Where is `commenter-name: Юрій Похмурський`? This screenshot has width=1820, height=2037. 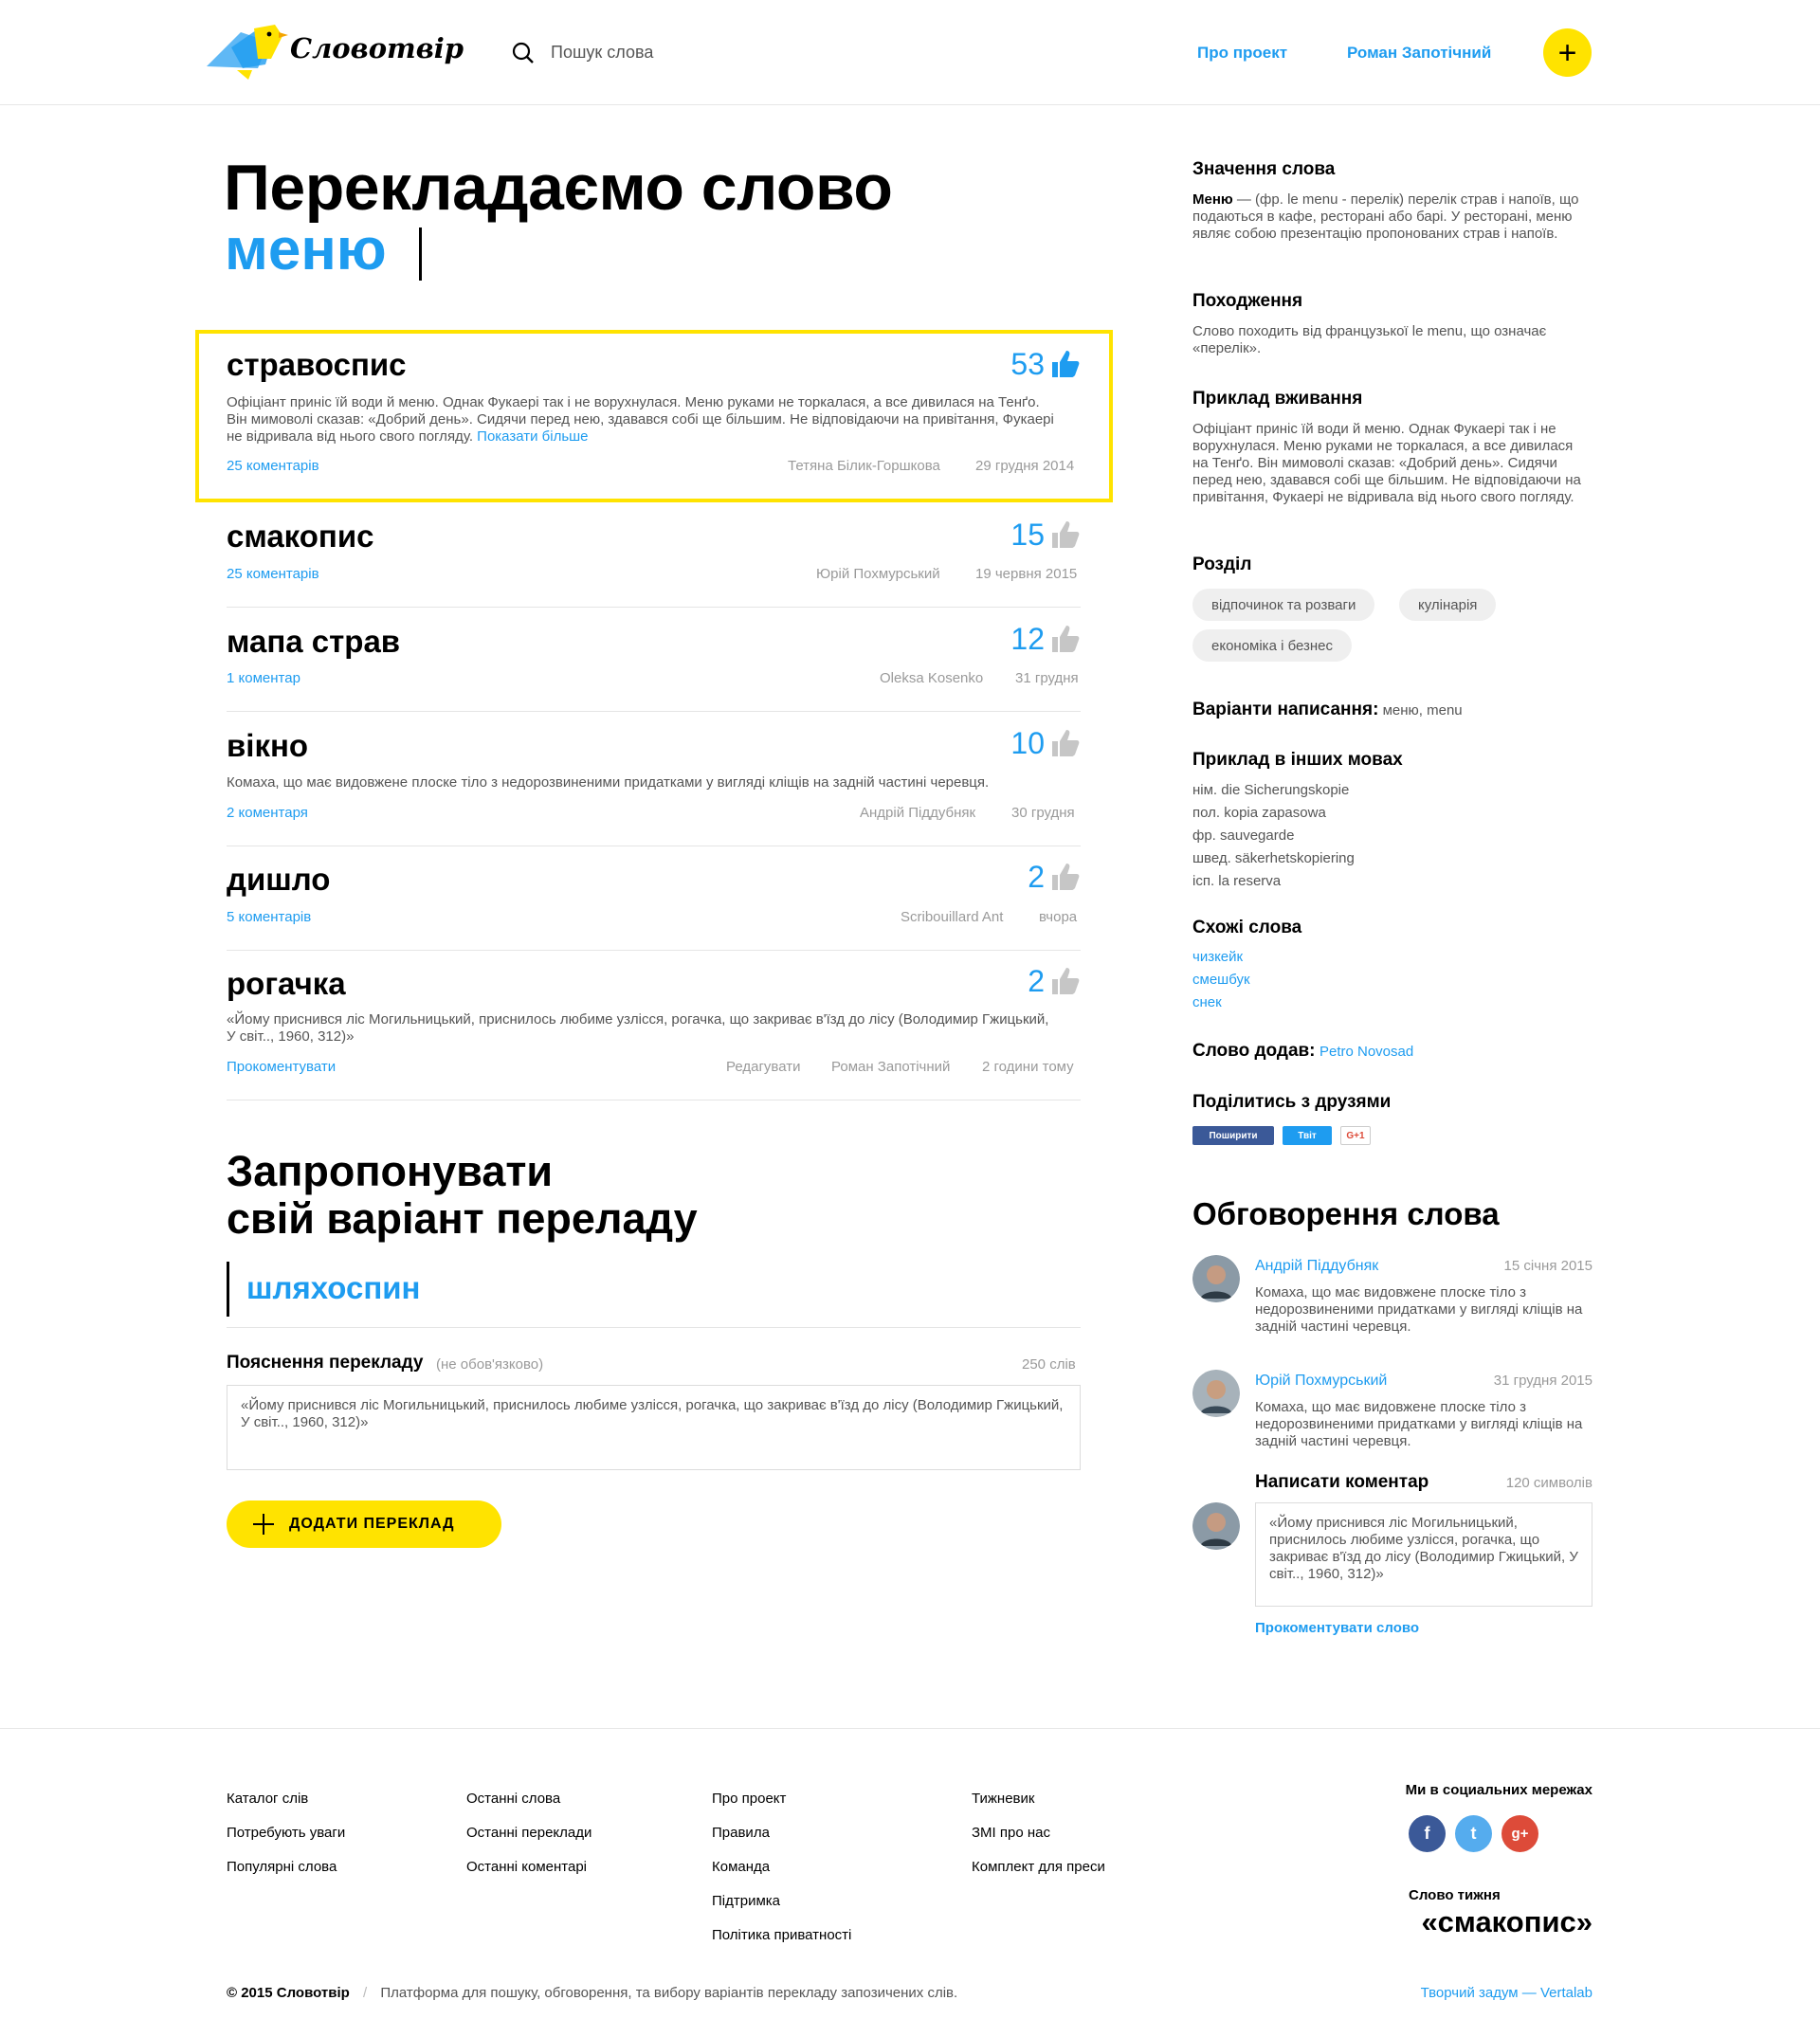 commenter-name: Юрій Похмурський is located at coordinates (1321, 1381).